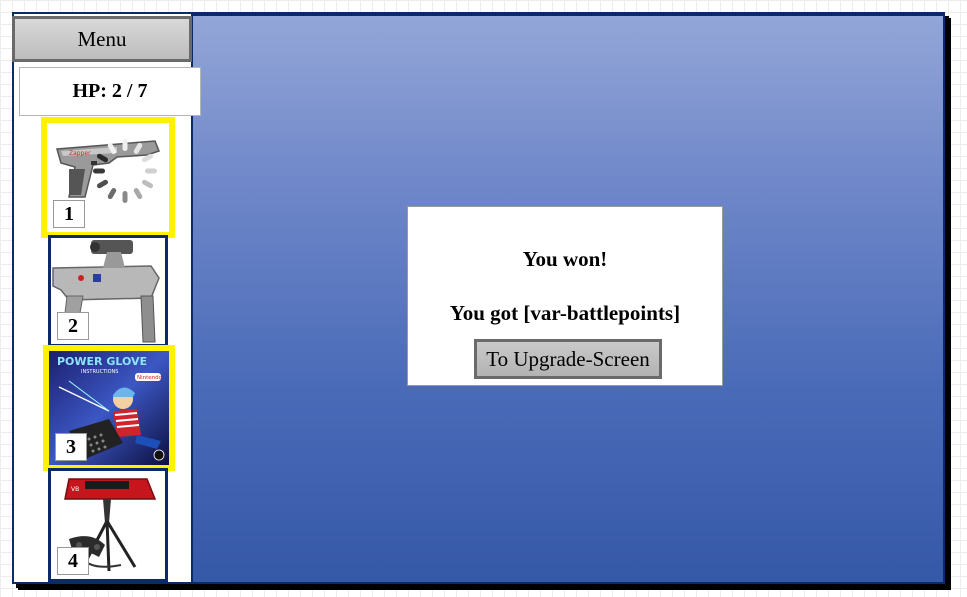 The image size is (967, 597). What do you see at coordinates (102, 361) in the screenshot?
I see `svg-text: POWER GLOVE` at bounding box center [102, 361].